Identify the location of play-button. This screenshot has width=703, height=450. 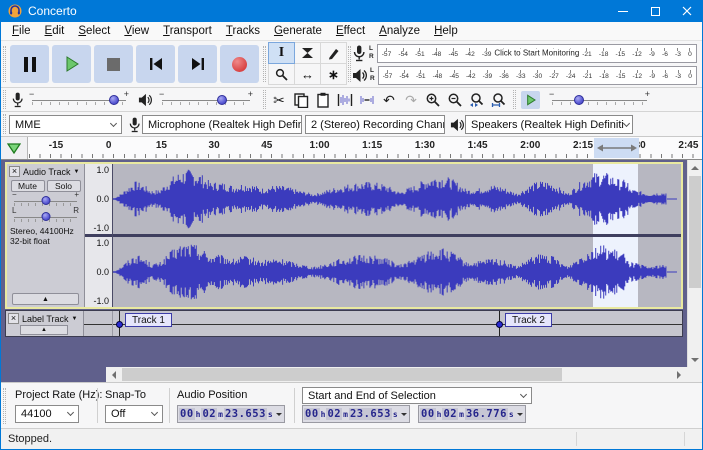
(71, 64).